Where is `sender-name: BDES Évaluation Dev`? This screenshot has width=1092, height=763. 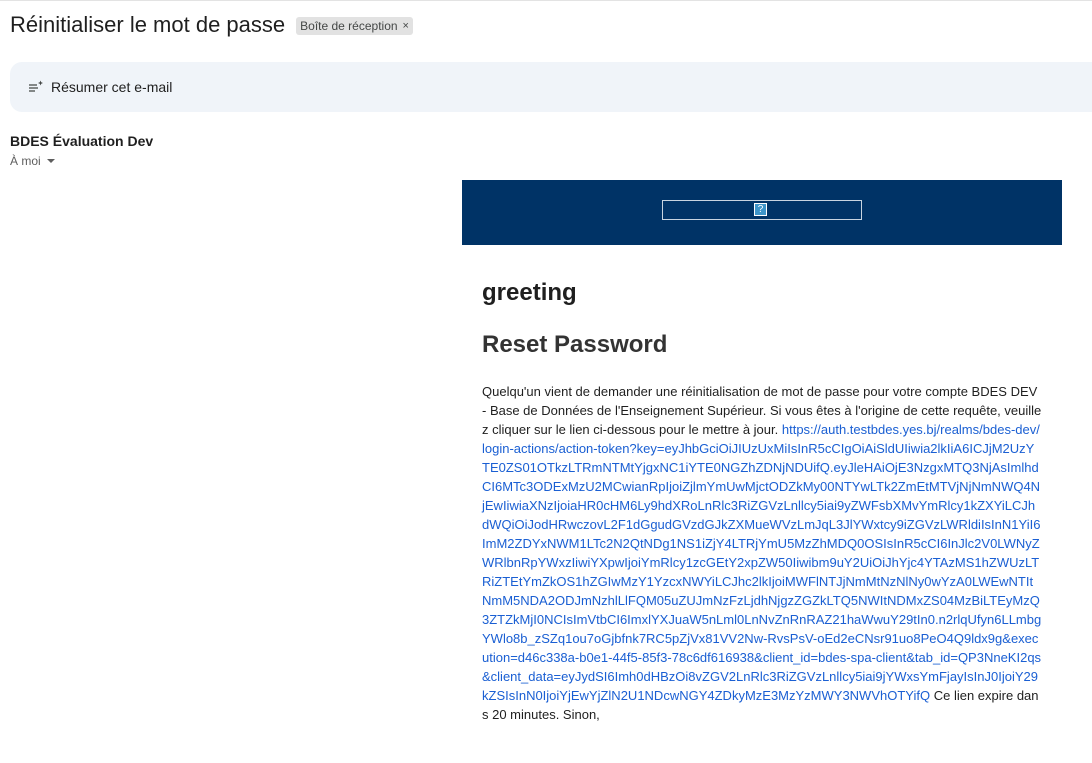
sender-name: BDES Évaluation Dev is located at coordinates (82, 141).